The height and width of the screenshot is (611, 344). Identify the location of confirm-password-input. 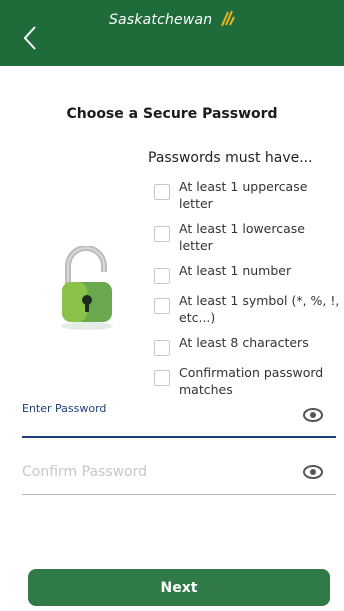
(167, 472).